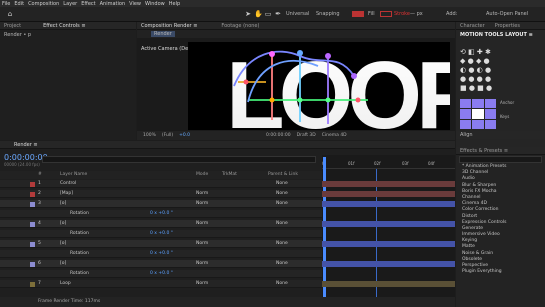  I want to click on home-icon: ⌂, so click(10, 14).